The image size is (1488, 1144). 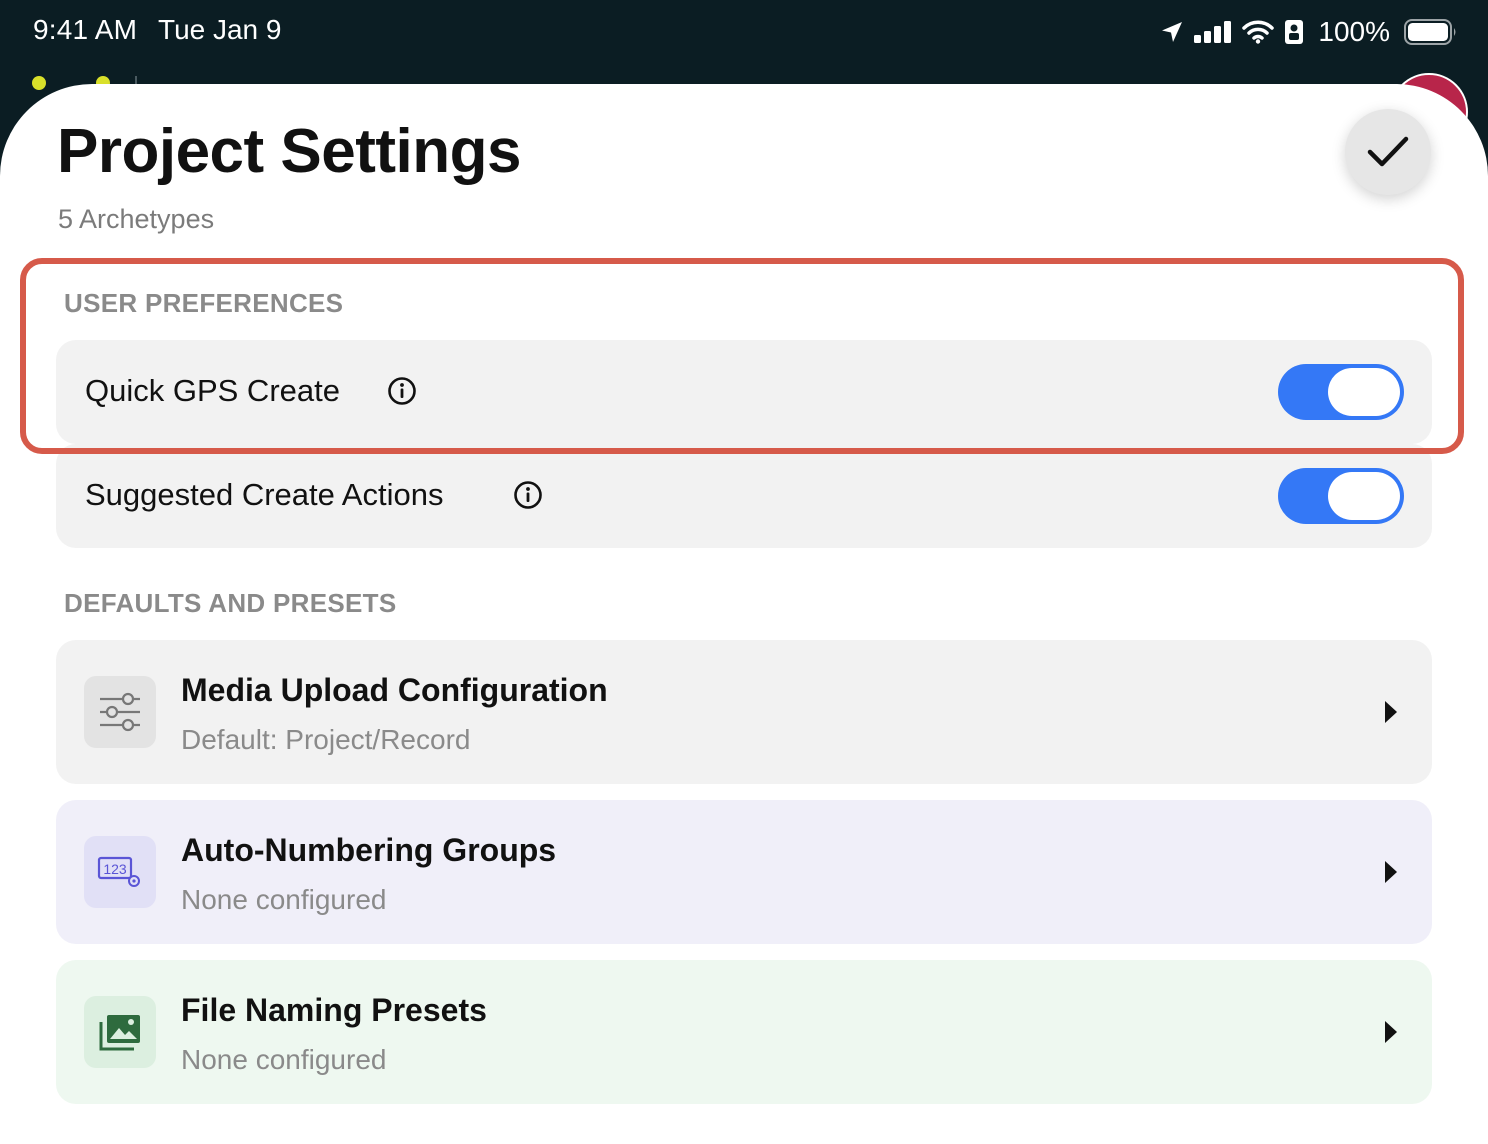 I want to click on page-subtitle: 5 Archetypes, so click(x=136, y=219).